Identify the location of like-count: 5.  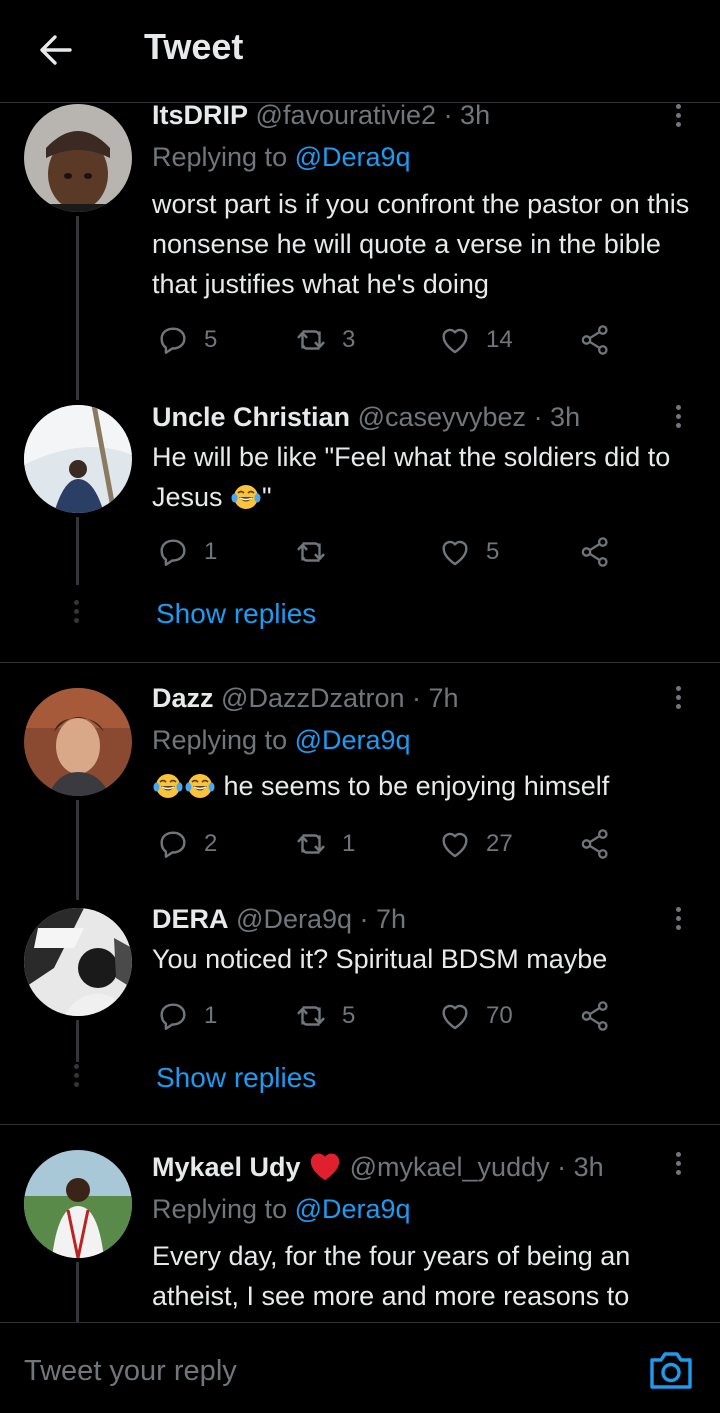
(493, 551).